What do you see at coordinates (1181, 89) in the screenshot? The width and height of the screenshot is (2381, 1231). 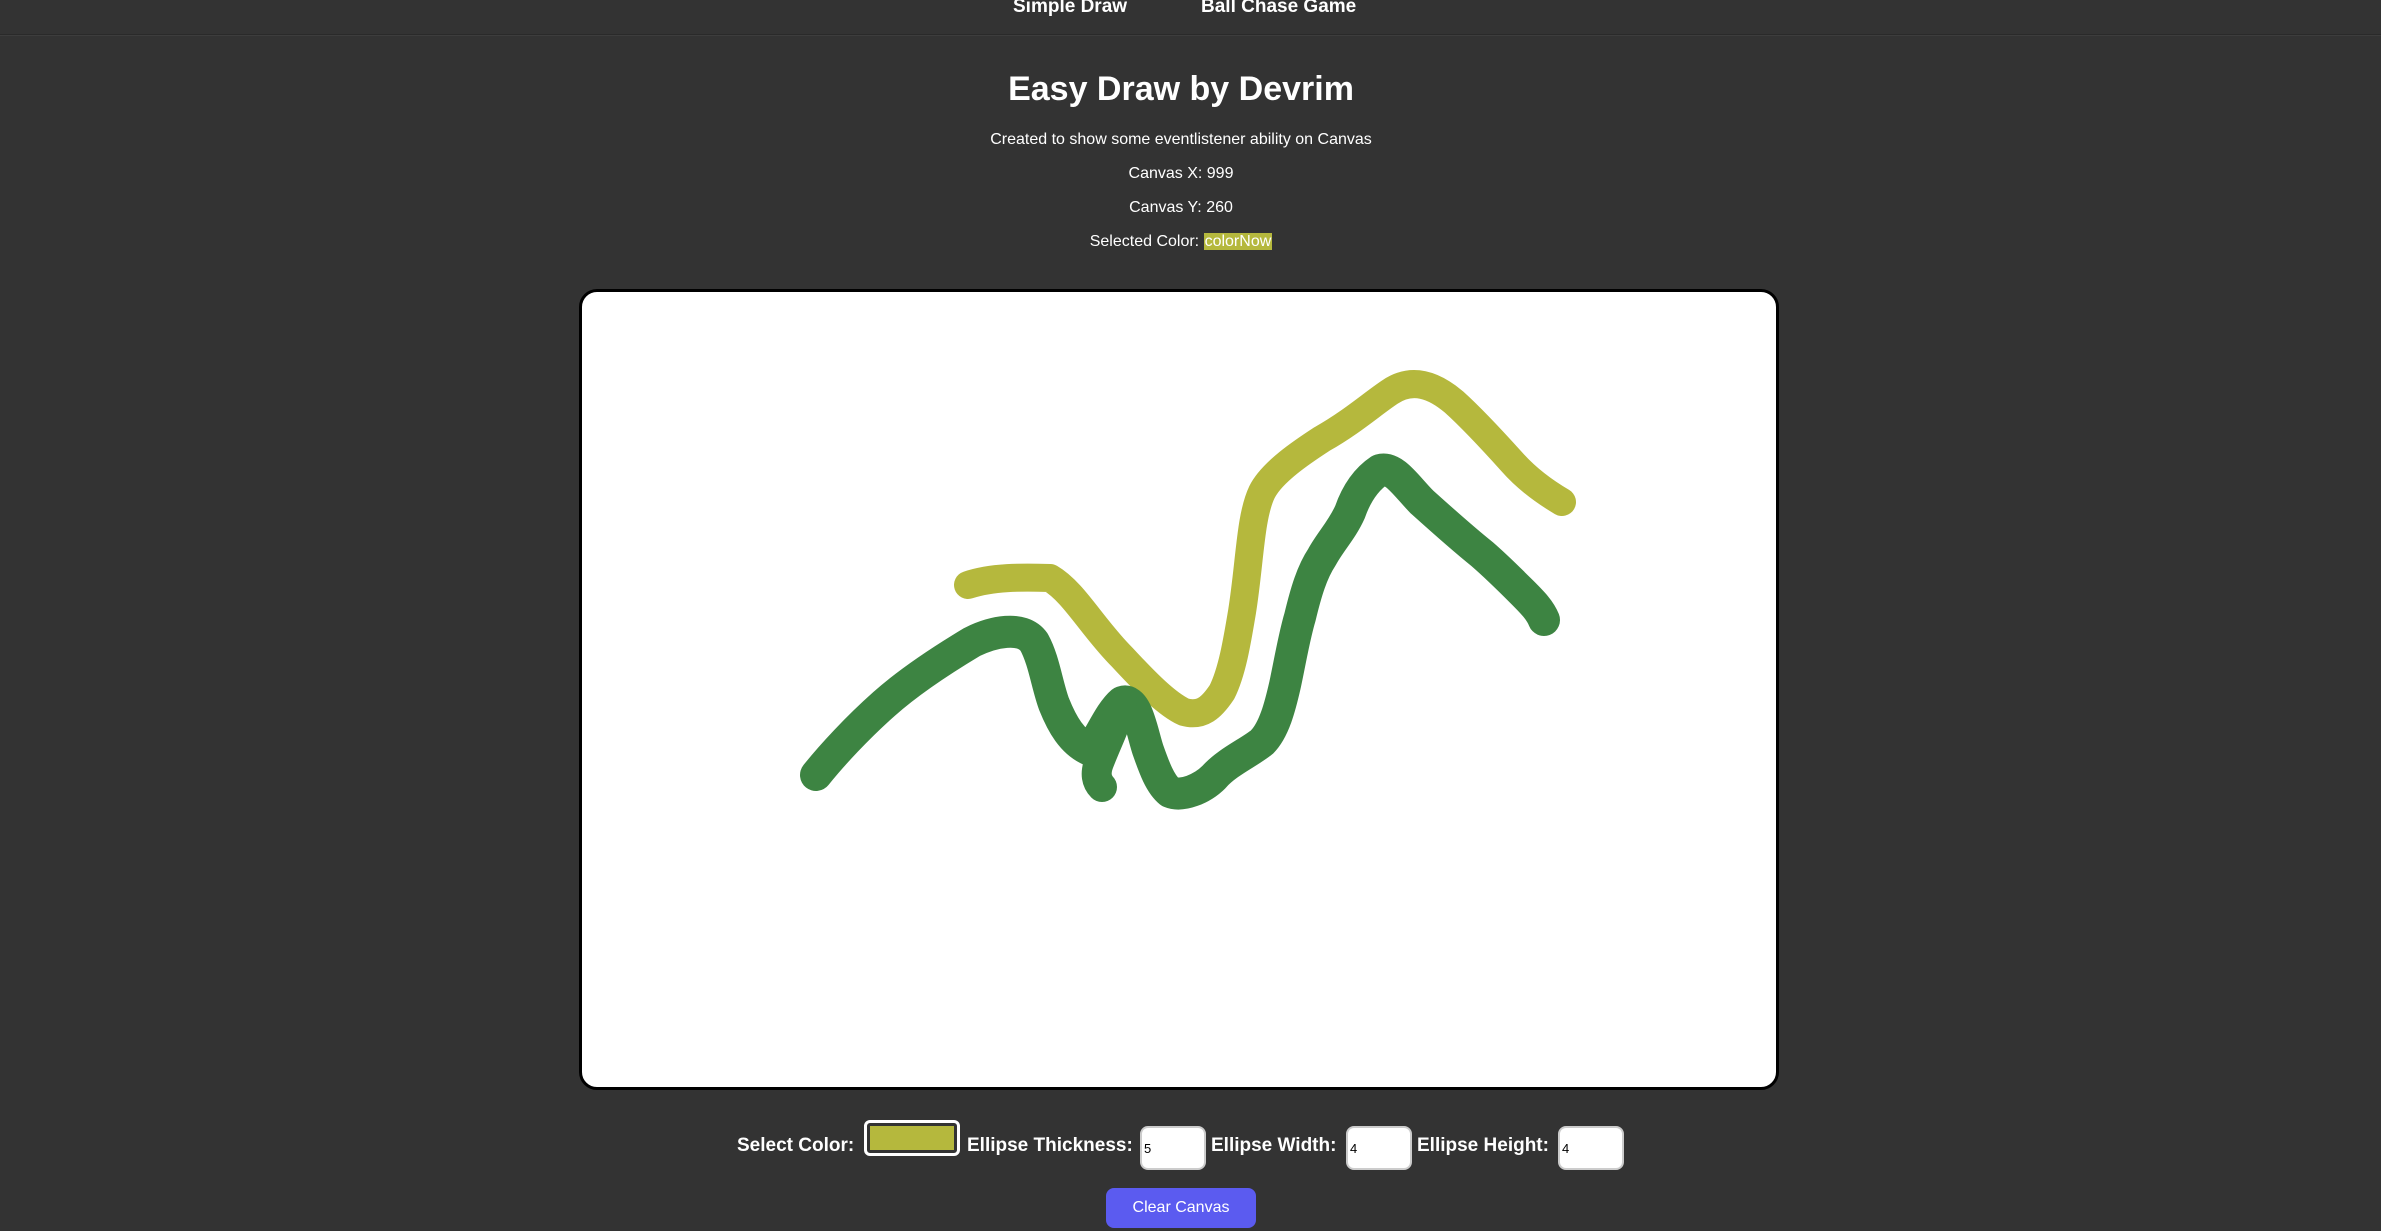 I see `page-title: Easy Draw by Devrim` at bounding box center [1181, 89].